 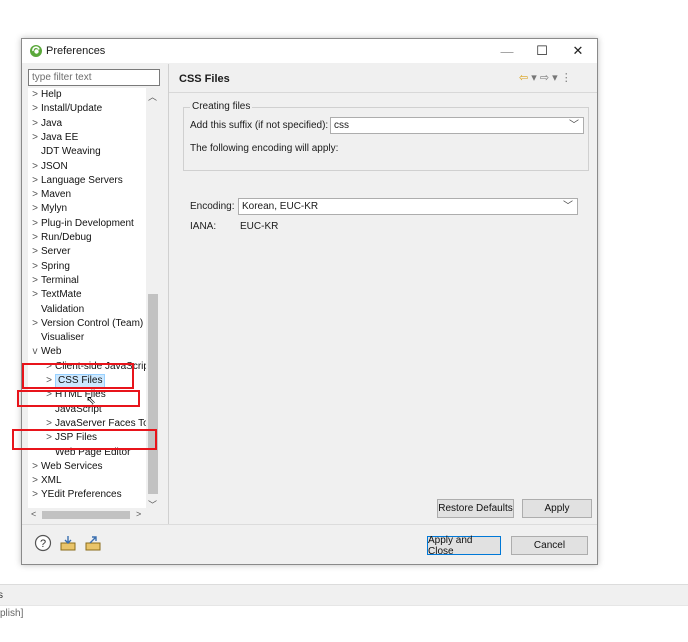 I want to click on maximize-button: ☐, so click(x=542, y=51).